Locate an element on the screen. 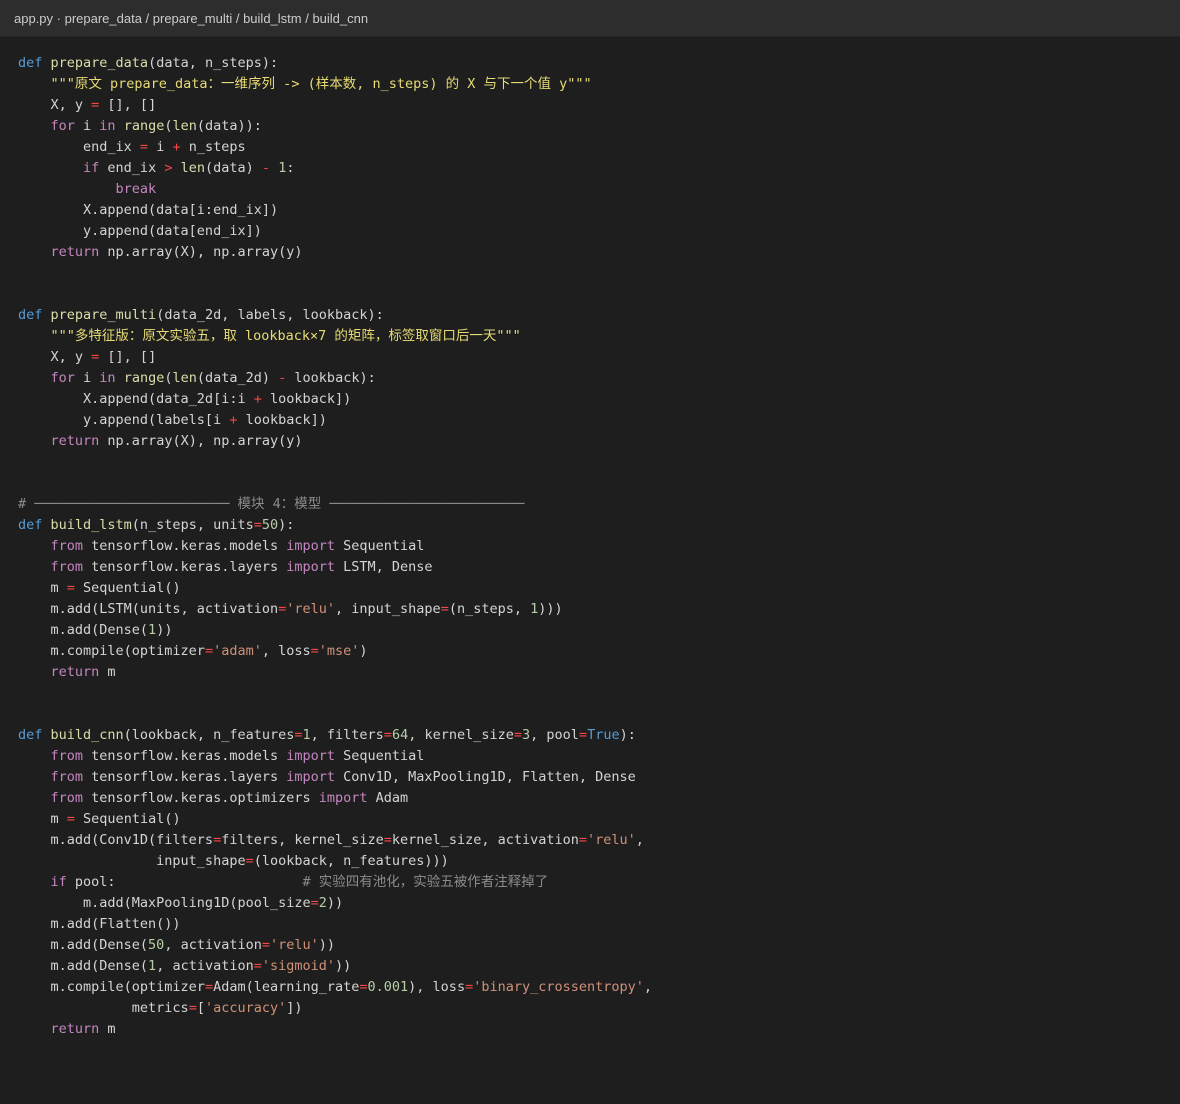 This screenshot has height=1104, width=1180. code-token: , is located at coordinates (639, 840).